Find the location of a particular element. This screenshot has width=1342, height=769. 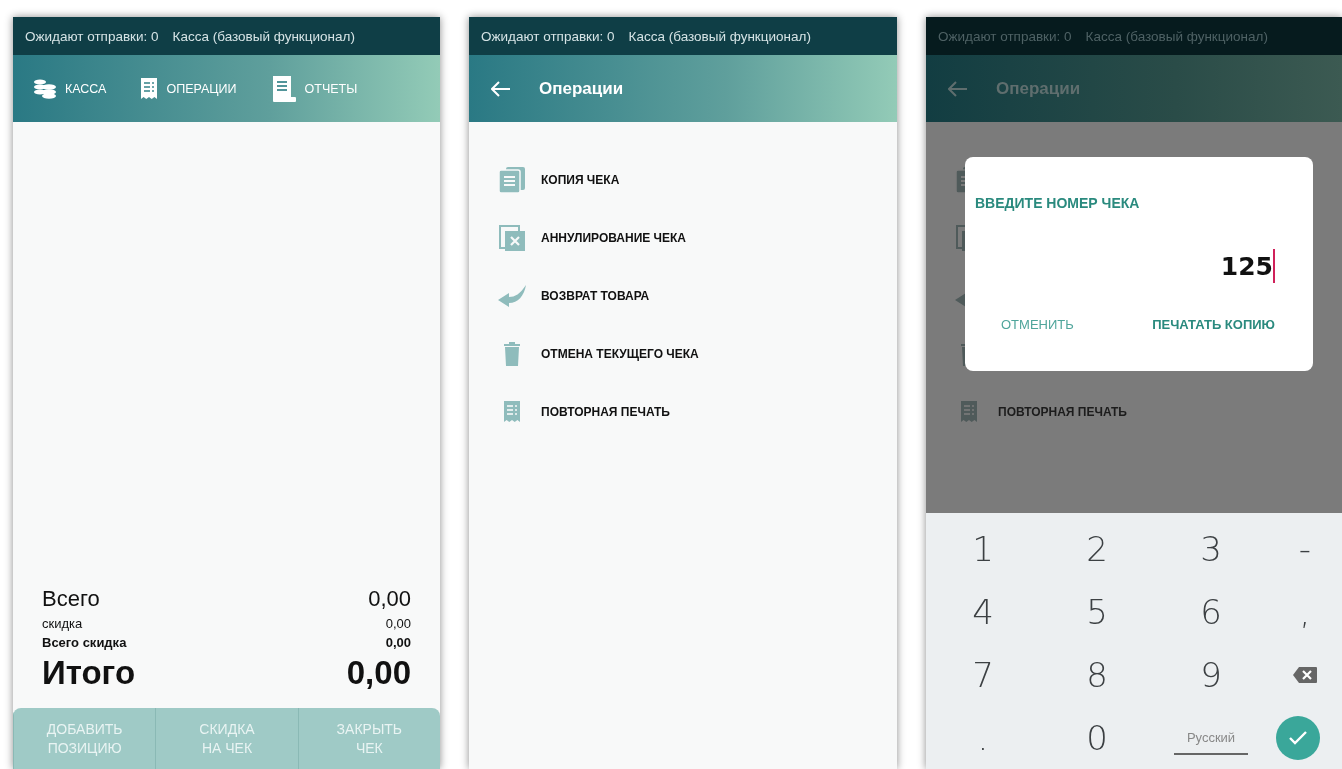

key: 6 is located at coordinates (1211, 611).